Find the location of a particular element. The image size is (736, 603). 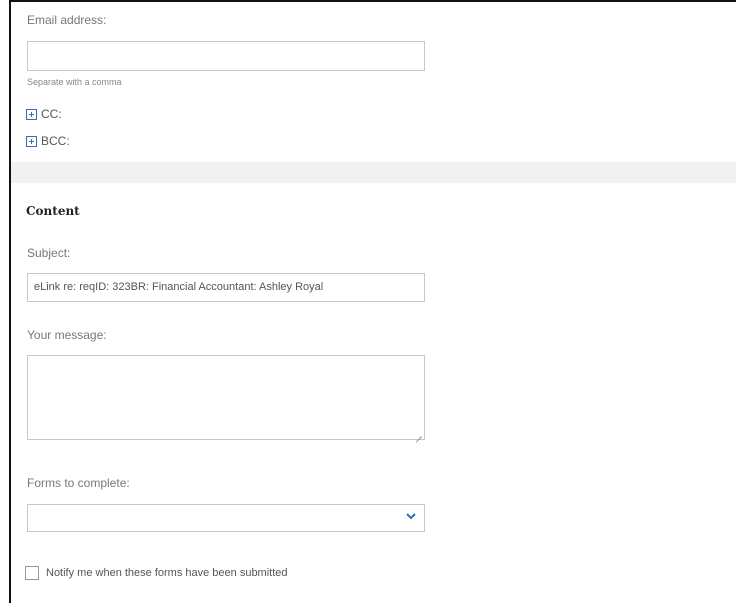

email-hint: Separate with a comma is located at coordinates (74, 82).